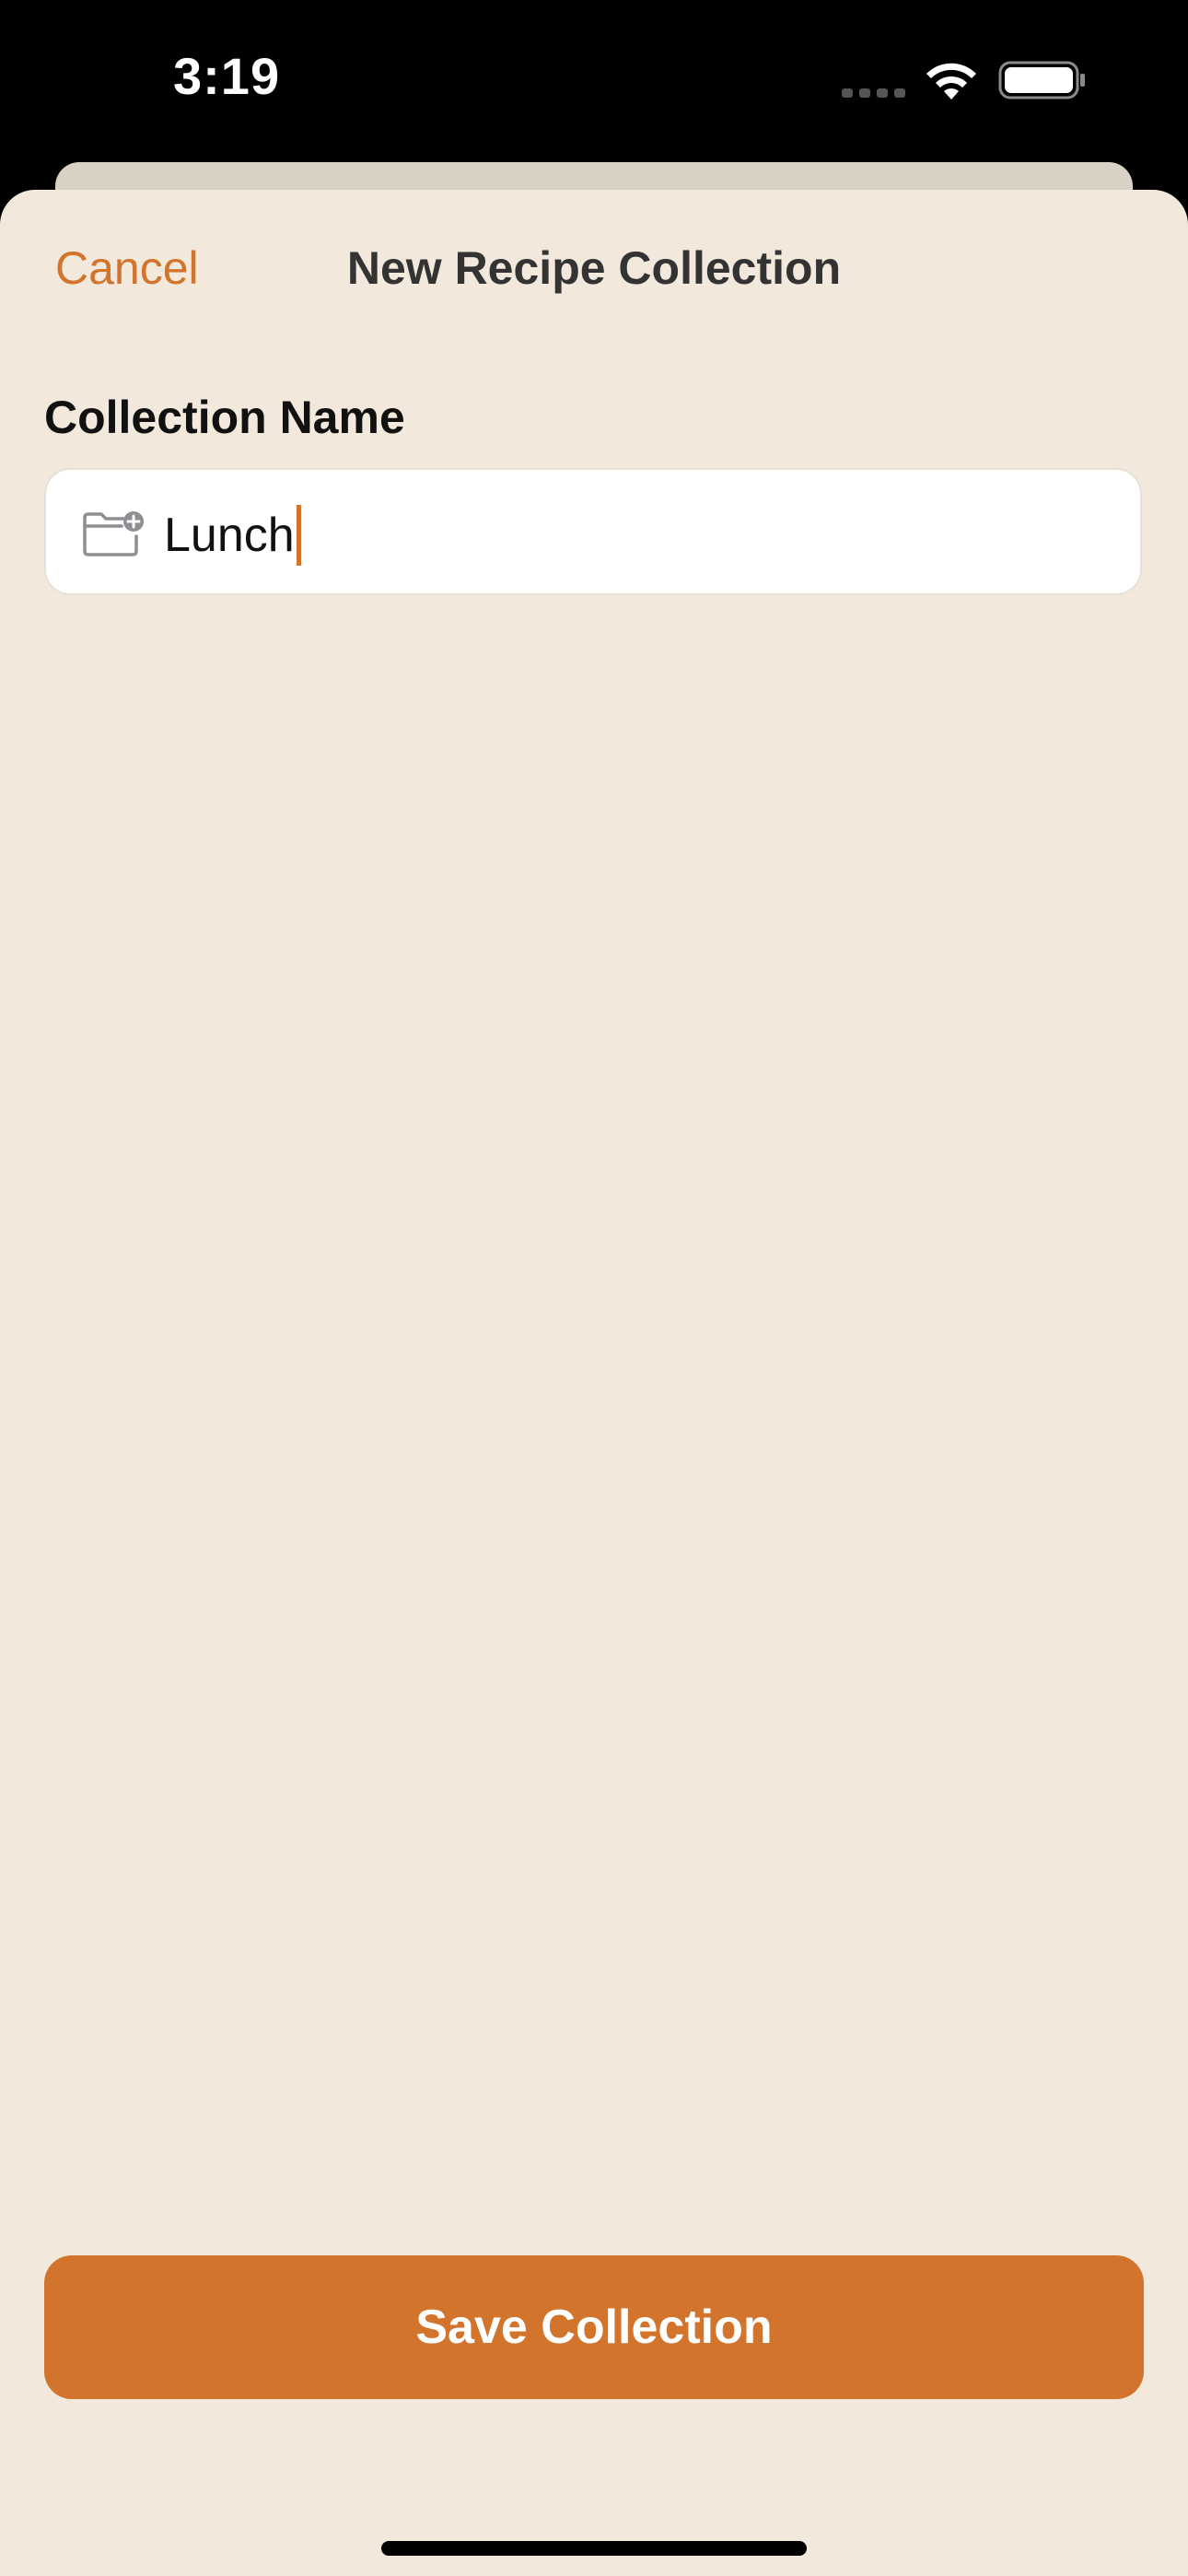 The image size is (1188, 2576). What do you see at coordinates (1041, 80) in the screenshot?
I see `battery-icon` at bounding box center [1041, 80].